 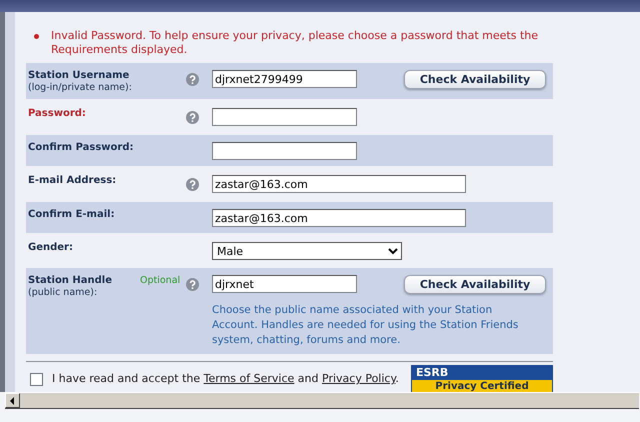 I want to click on field-label: Station Handle, so click(x=71, y=280).